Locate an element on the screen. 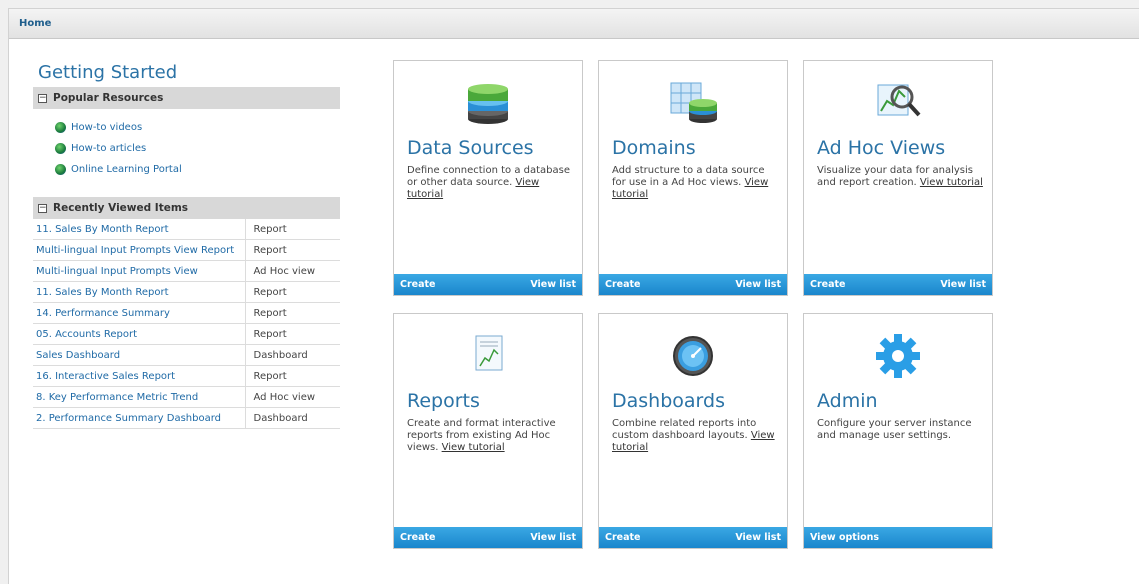 This screenshot has height=584, width=1139. table-row: Sales Dashboard Dashboard is located at coordinates (186, 355).